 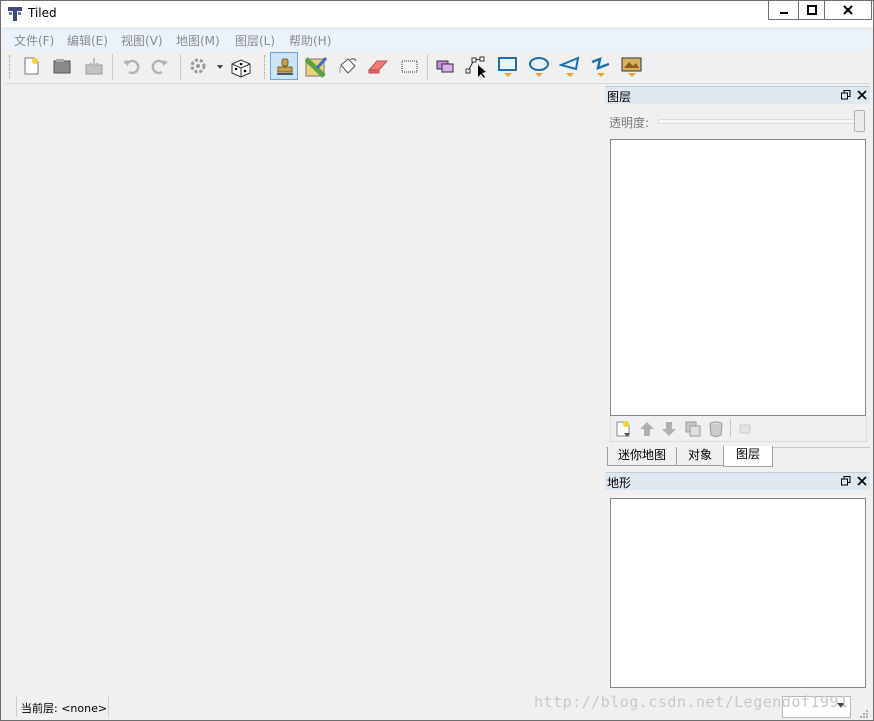 I want to click on redo-button, so click(x=160, y=66).